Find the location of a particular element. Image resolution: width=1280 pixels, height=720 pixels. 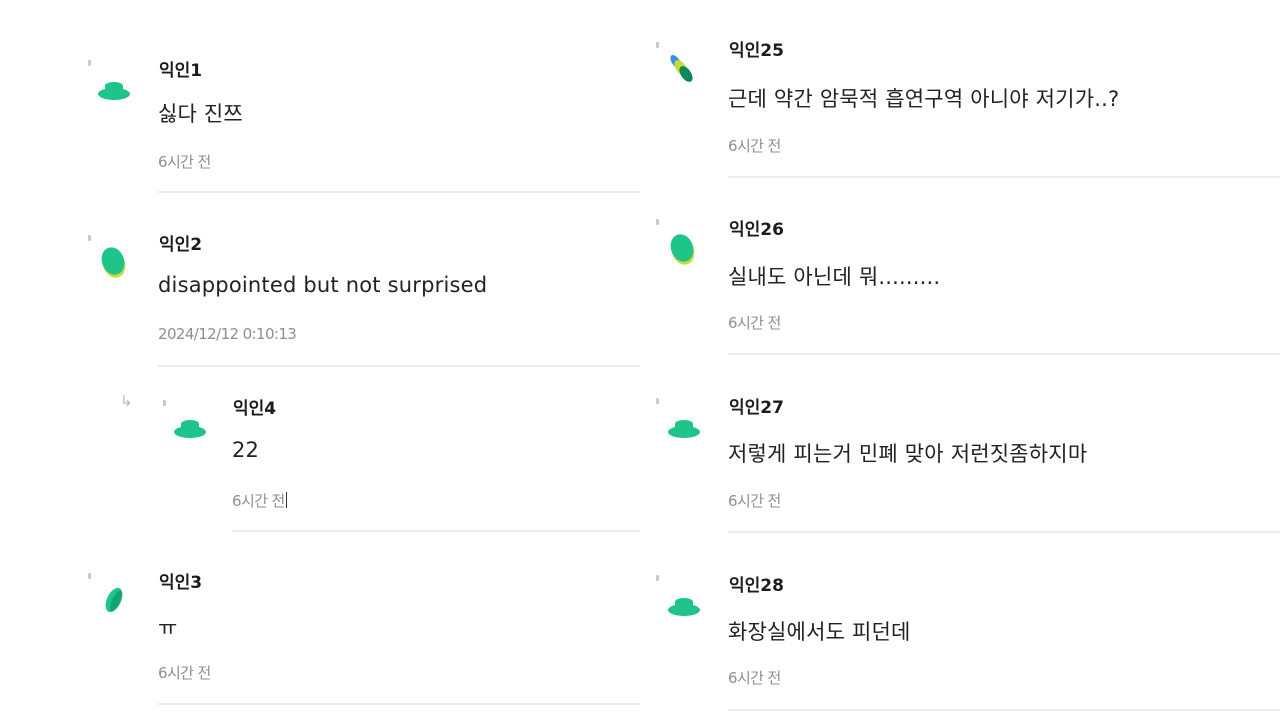

comment-text: ㅠ is located at coordinates (168, 628).